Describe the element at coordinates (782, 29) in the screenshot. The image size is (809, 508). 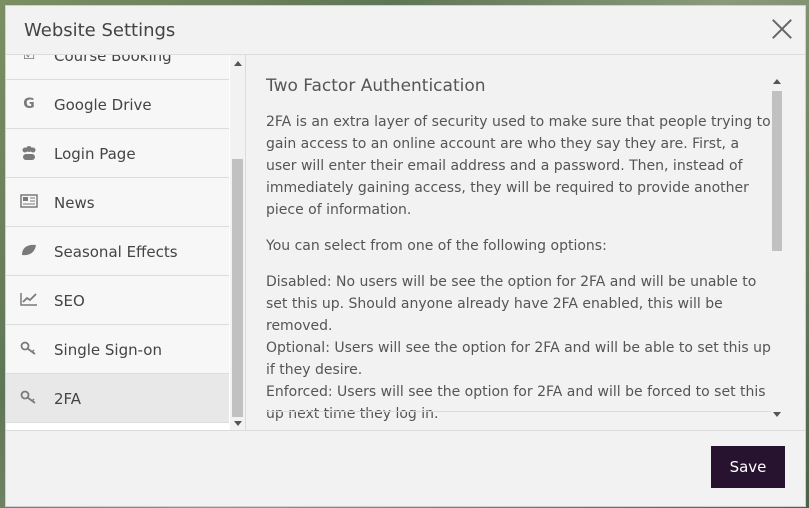
I see `close-icon` at that location.